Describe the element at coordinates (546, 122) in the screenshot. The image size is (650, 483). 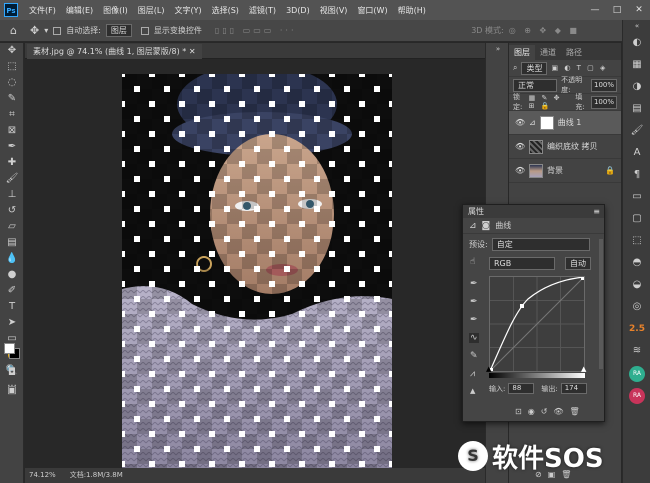
I see `layer-mask-thumbnail` at that location.